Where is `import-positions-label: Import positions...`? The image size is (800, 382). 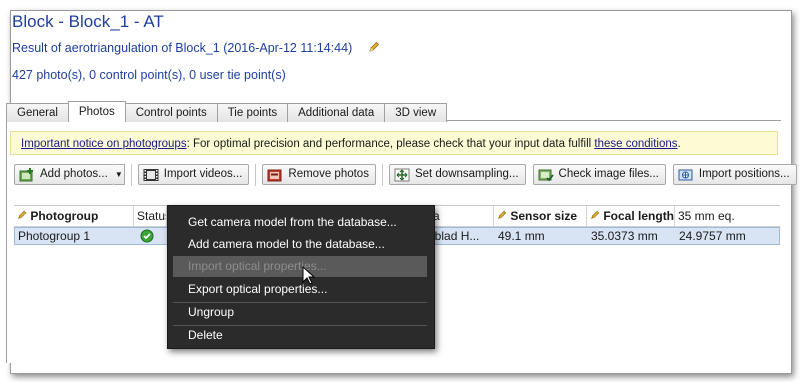
import-positions-label: Import positions... is located at coordinates (744, 174).